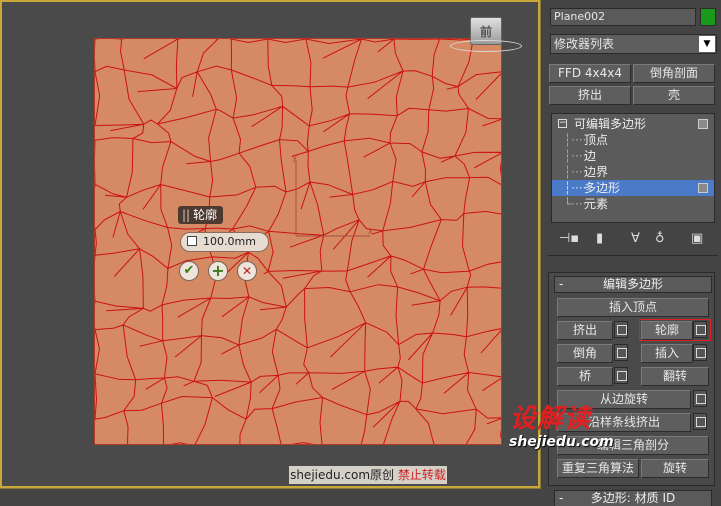 This screenshot has width=721, height=506. What do you see at coordinates (561, 442) in the screenshot?
I see `site-logo-url: shejiedu.com` at bounding box center [561, 442].